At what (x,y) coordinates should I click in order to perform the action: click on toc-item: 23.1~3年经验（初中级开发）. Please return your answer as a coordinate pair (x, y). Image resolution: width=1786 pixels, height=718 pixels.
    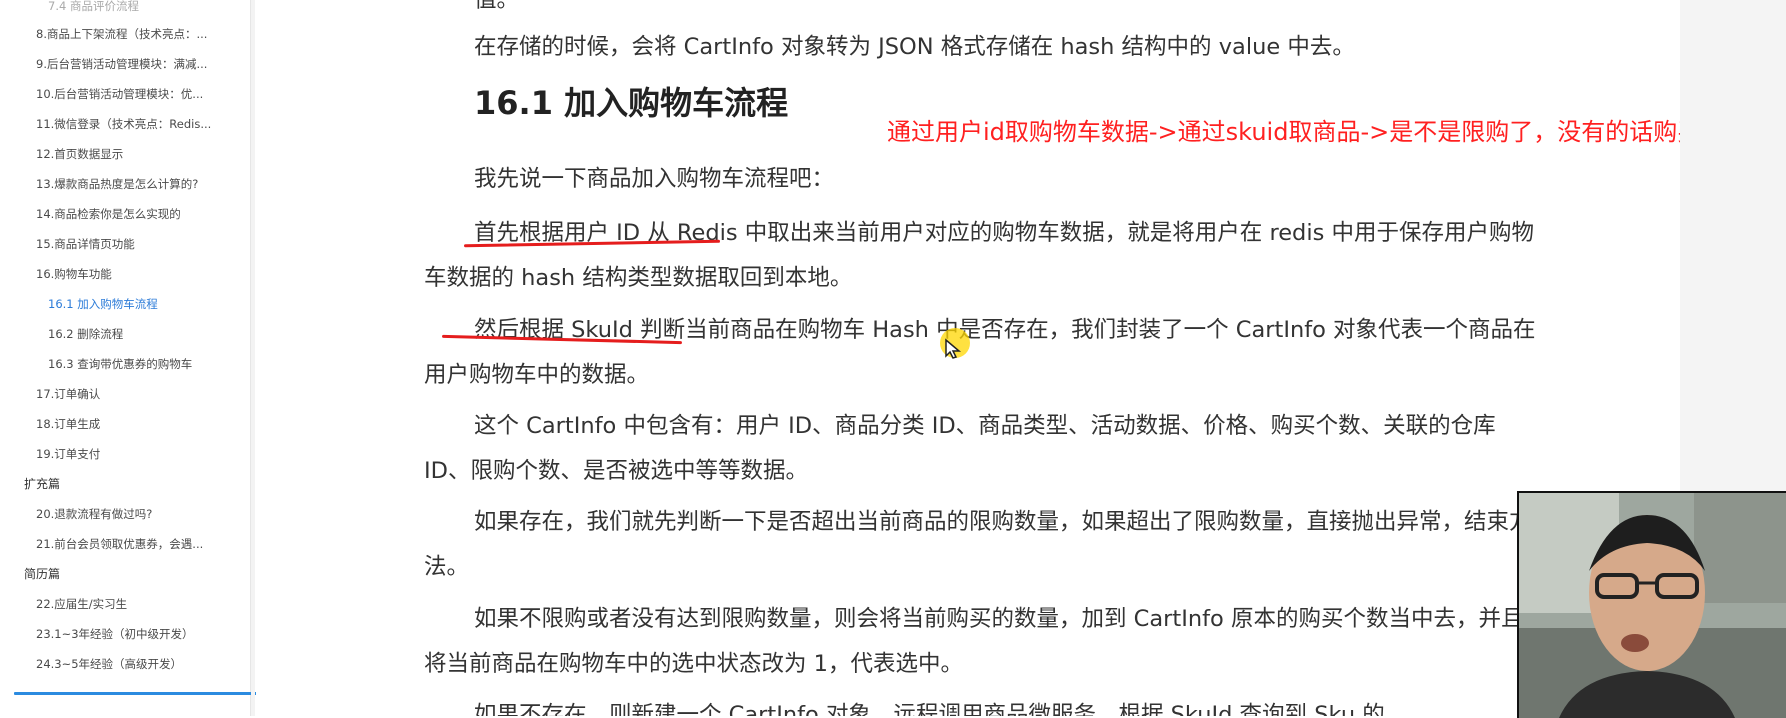
    Looking at the image, I should click on (122, 634).